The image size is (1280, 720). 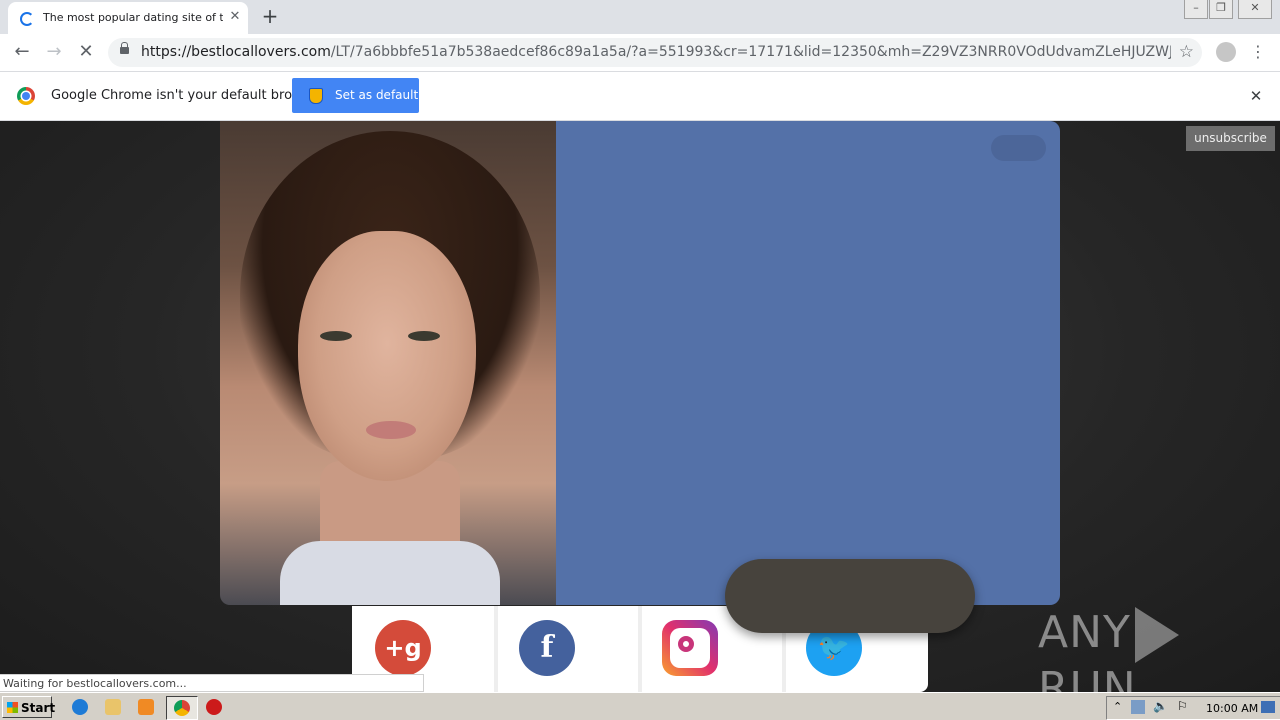 I want to click on chrome-taskbar-button, so click(x=182, y=708).